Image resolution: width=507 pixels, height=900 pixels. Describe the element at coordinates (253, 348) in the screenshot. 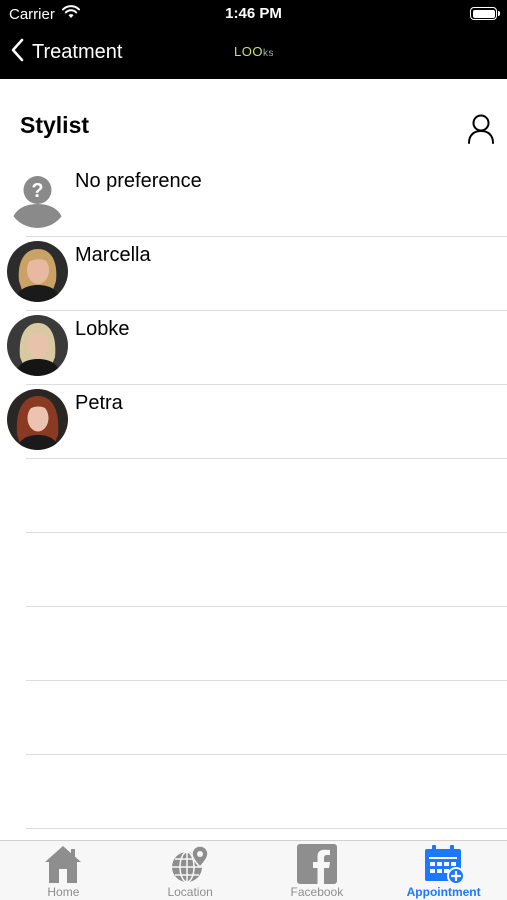

I see `list-item: Lobke` at that location.